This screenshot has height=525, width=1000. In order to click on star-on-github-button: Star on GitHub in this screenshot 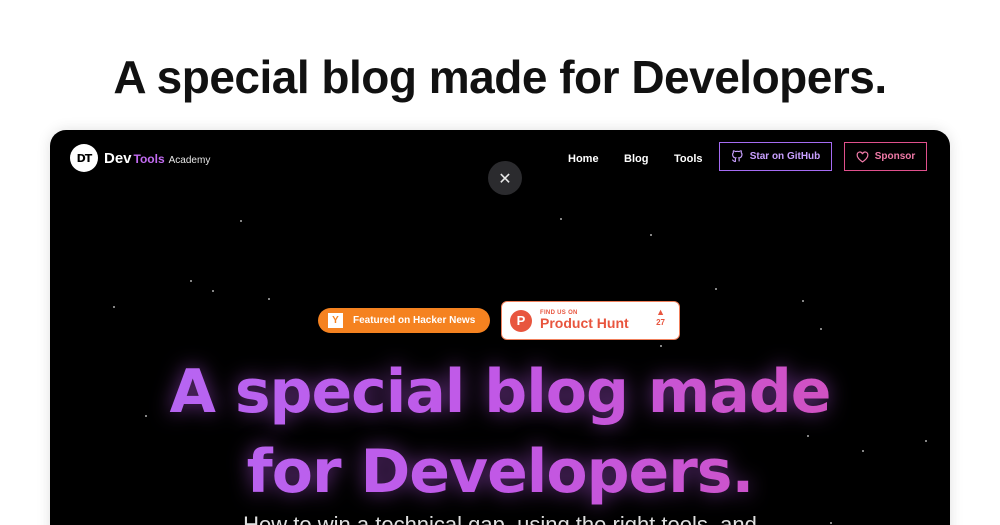, I will do `click(775, 156)`.